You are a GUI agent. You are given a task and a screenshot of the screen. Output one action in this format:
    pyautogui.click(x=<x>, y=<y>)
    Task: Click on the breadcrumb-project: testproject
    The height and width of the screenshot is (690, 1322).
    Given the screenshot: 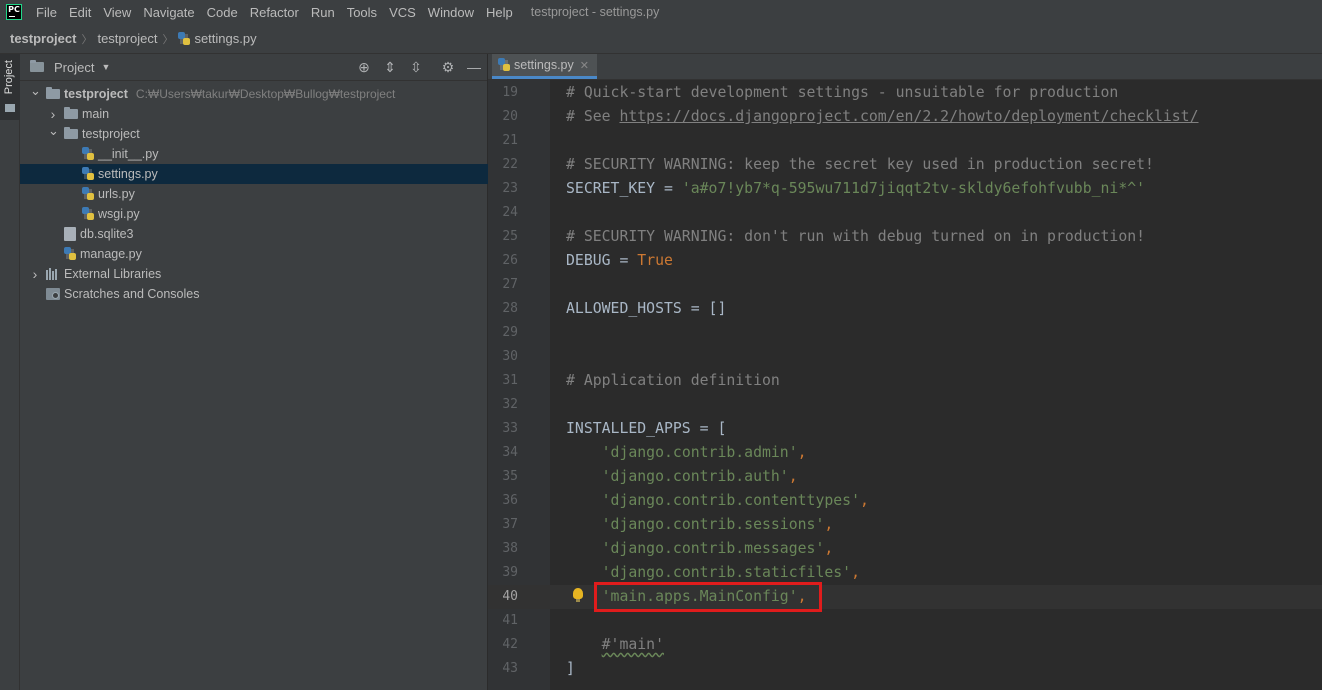 What is the action you would take?
    pyautogui.click(x=43, y=38)
    